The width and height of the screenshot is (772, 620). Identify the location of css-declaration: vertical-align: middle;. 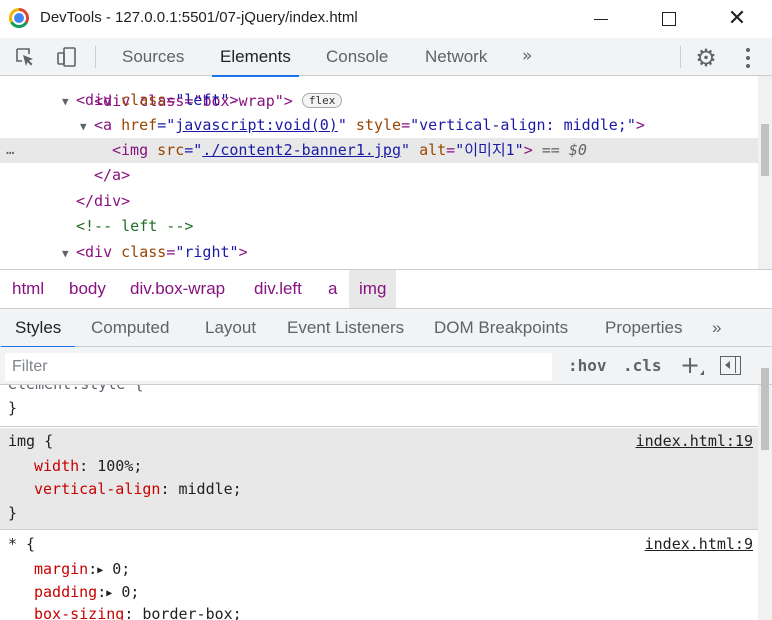
(138, 489).